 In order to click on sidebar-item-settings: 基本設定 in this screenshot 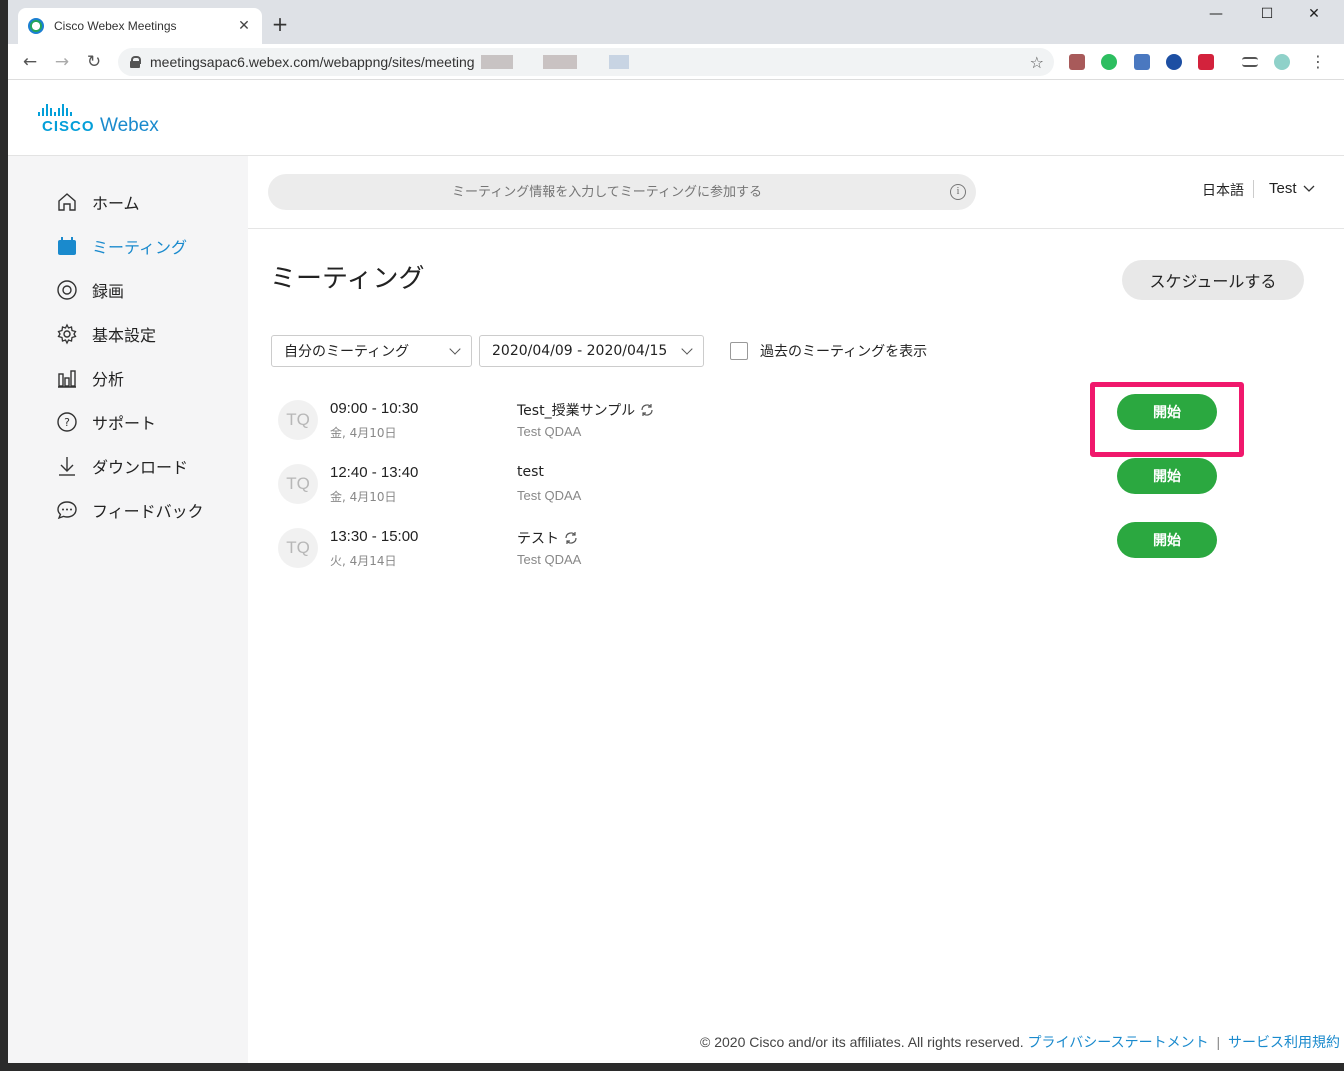, I will do `click(106, 334)`.